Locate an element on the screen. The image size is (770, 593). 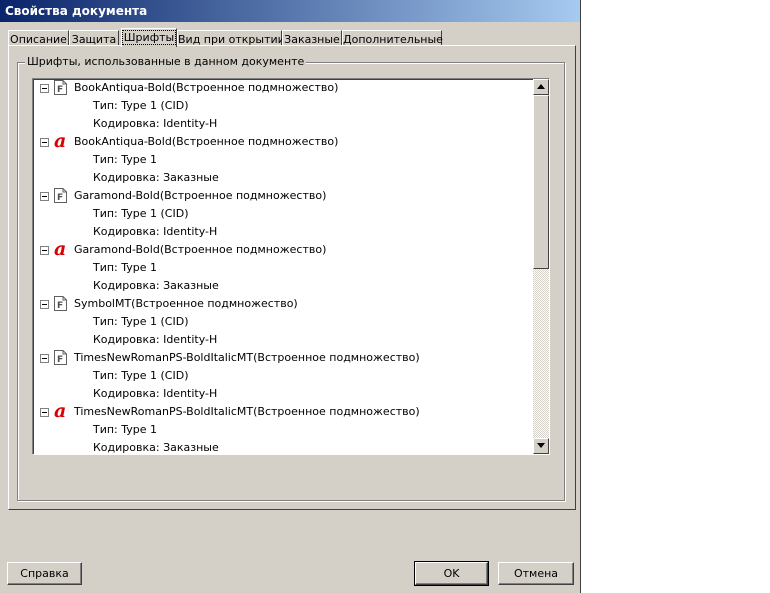
scroll-up-button is located at coordinates (541, 87).